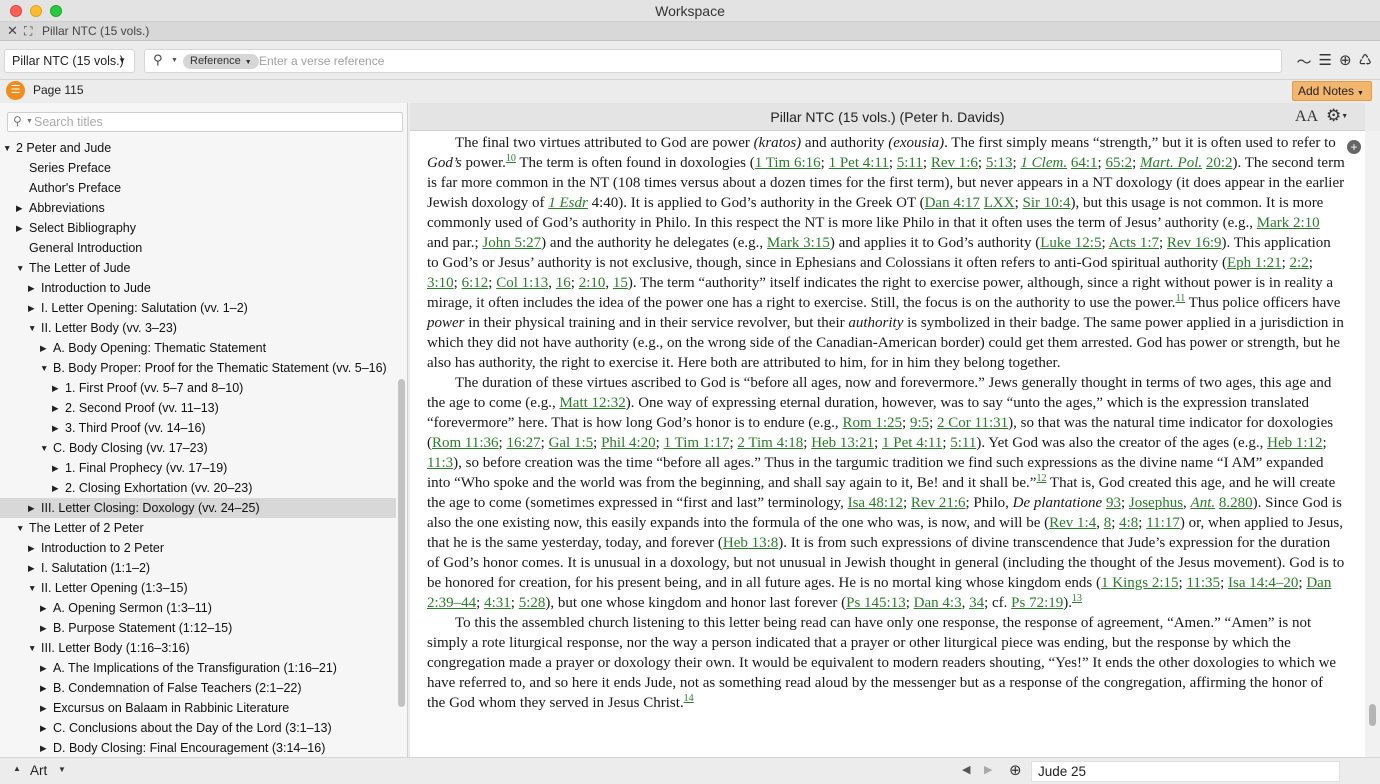 This screenshot has width=1380, height=784. What do you see at coordinates (198, 328) in the screenshot?
I see `toc-item: ▼ II. Letter Body (vv. 3–23)` at bounding box center [198, 328].